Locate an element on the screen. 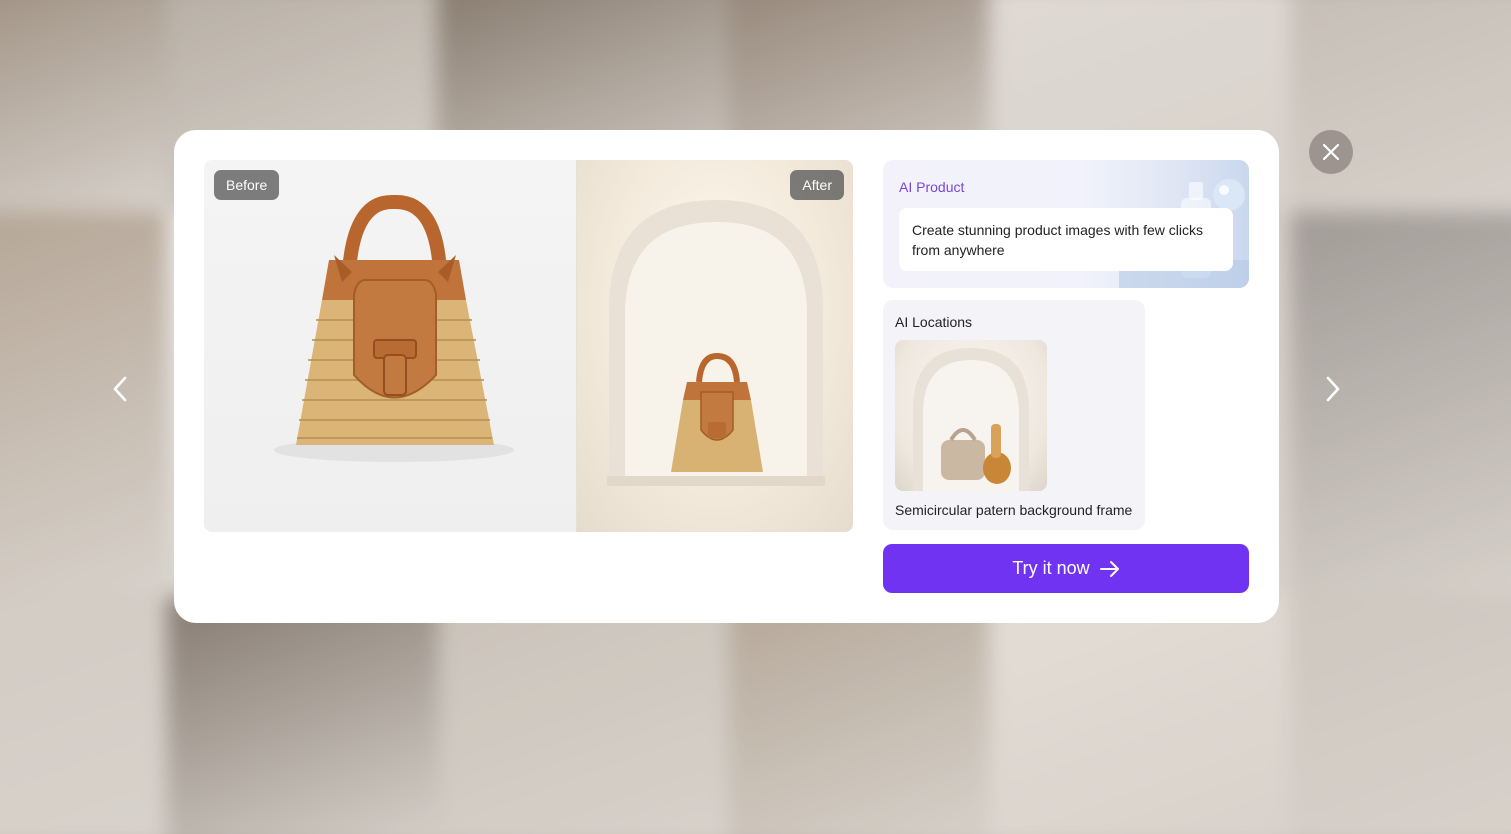 The width and height of the screenshot is (1511, 834). before-label: Before is located at coordinates (247, 185).